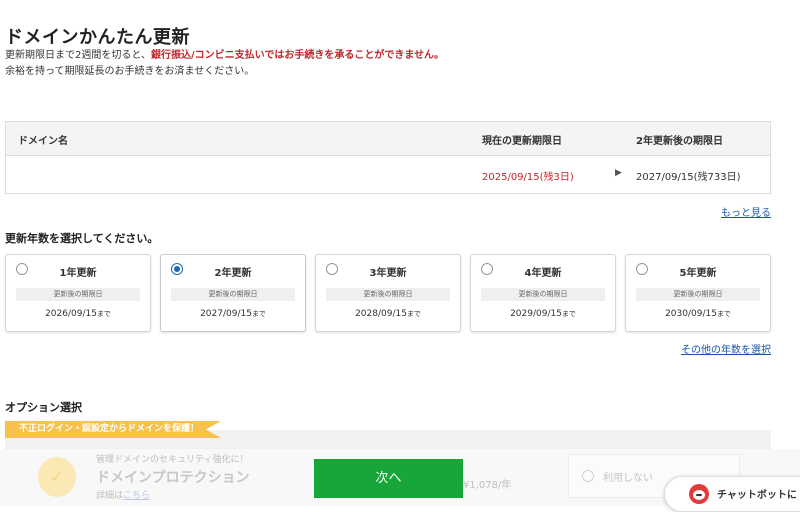 This screenshot has height=512, width=800. I want to click on year-label: 3年更新, so click(388, 273).